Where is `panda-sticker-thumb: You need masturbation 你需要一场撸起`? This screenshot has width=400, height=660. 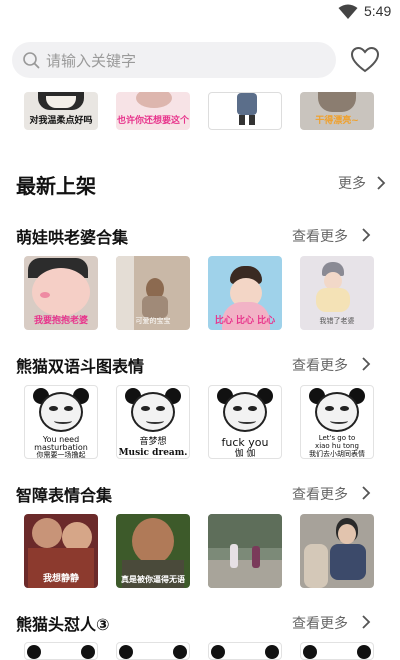
panda-sticker-thumb: You need masturbation 你需要一场撸起 is located at coordinates (61, 422).